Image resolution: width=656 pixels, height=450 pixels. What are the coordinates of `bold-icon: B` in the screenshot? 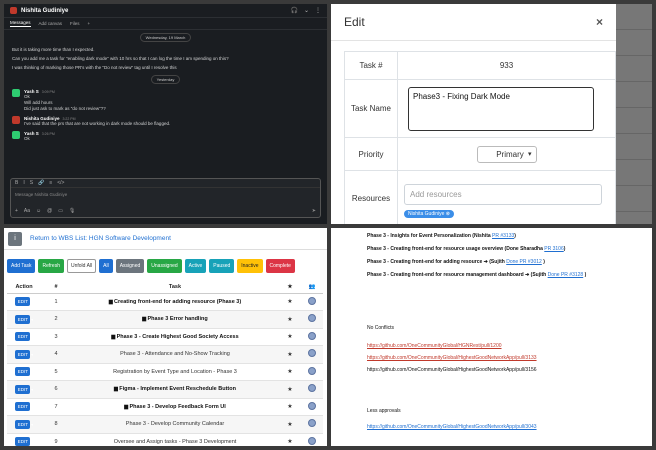 It's located at (16, 183).